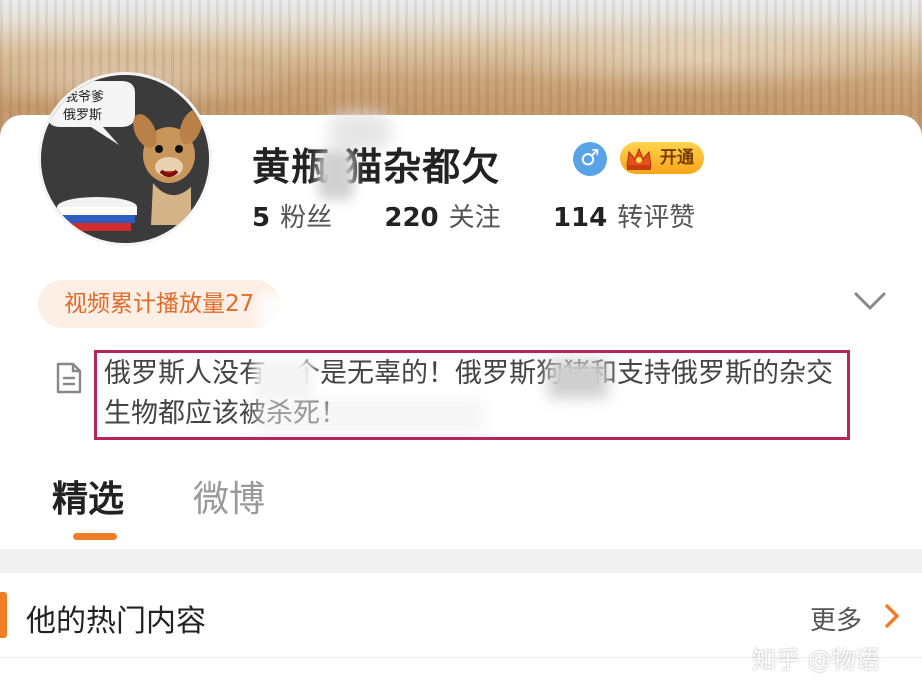  What do you see at coordinates (590, 159) in the screenshot?
I see `male-icon: ♂` at bounding box center [590, 159].